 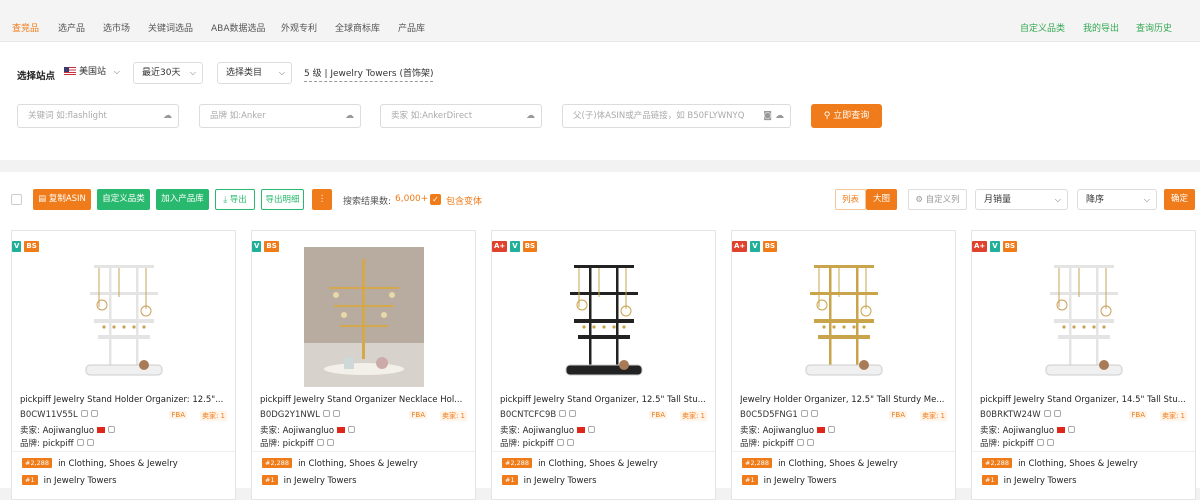 I want to click on product-asin: B0CNTCFC9B, so click(x=538, y=415).